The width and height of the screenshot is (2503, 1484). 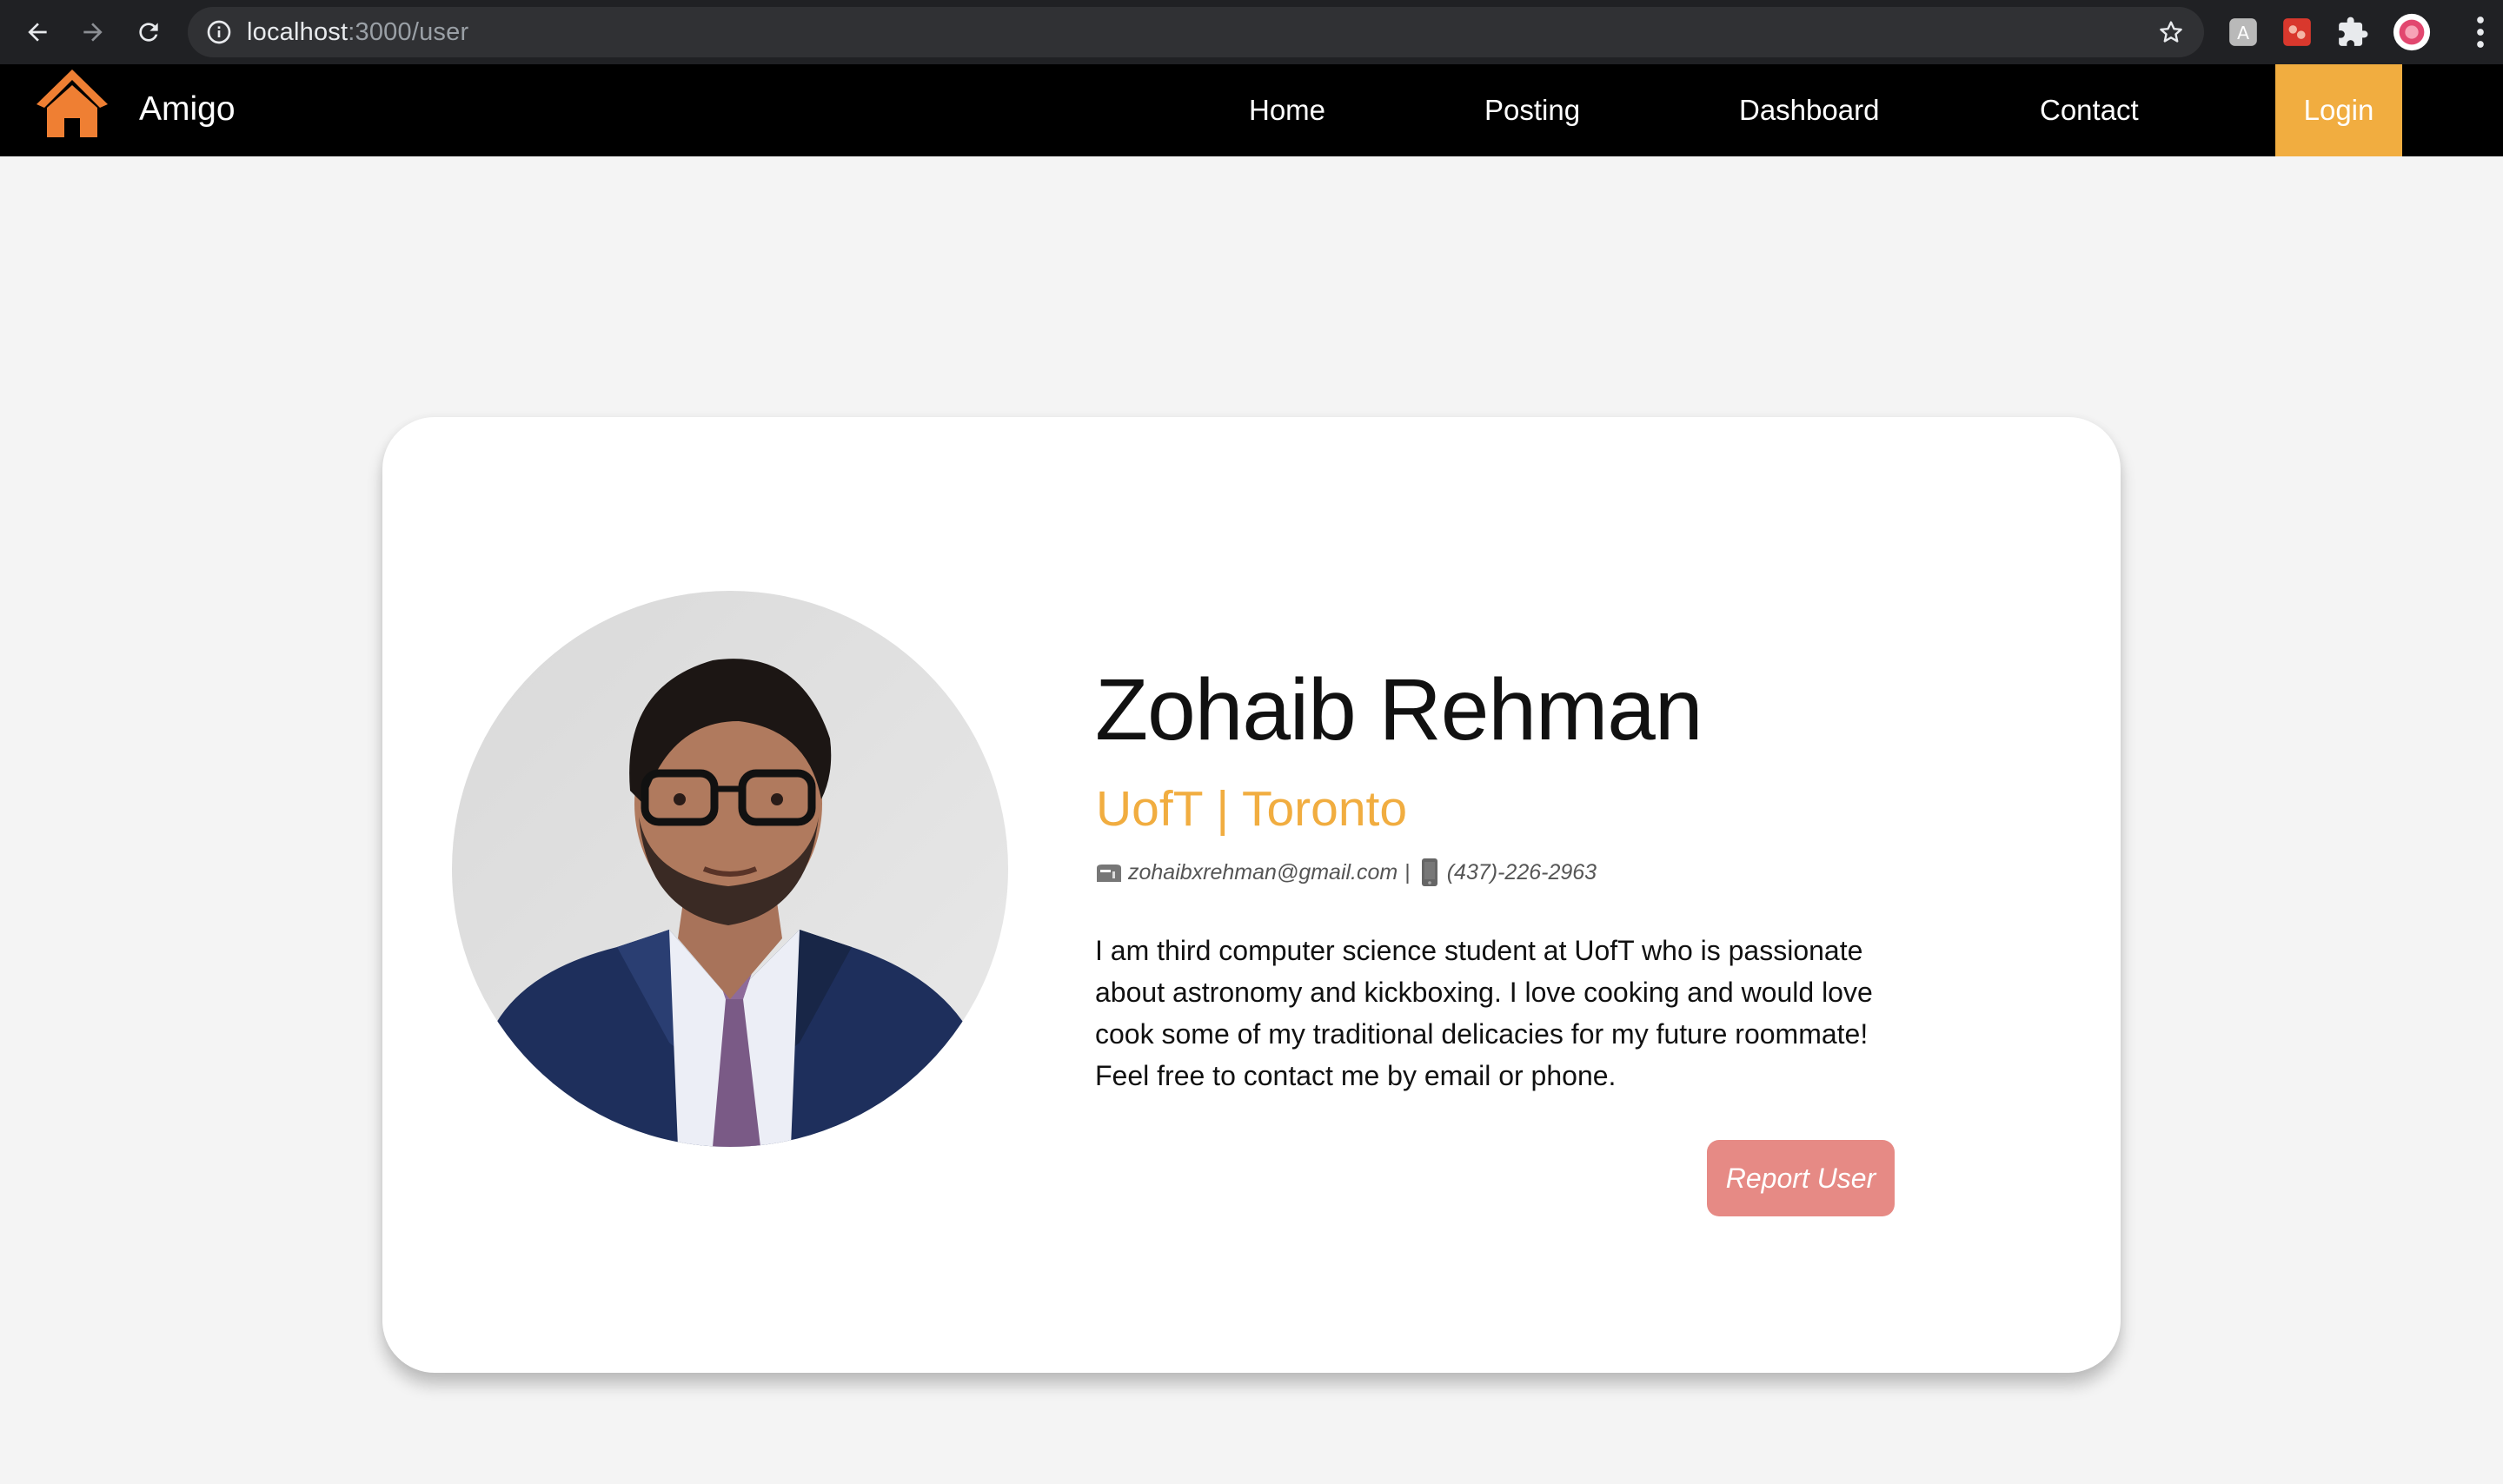 What do you see at coordinates (1109, 873) in the screenshot?
I see `mailbox-icon` at bounding box center [1109, 873].